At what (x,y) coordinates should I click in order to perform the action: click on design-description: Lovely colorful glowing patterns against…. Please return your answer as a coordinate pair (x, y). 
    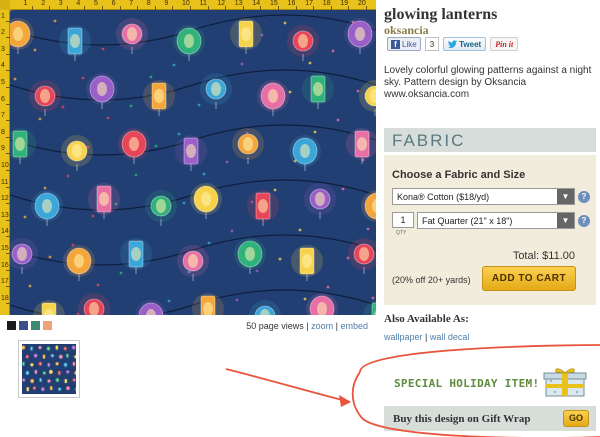
    Looking at the image, I should click on (488, 82).